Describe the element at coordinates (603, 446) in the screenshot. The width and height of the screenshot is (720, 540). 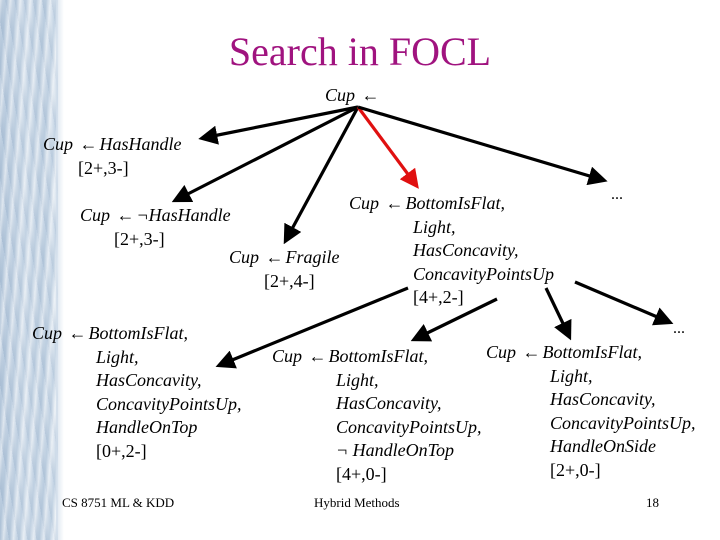
I see `node-body-line: HandleOnSide` at that location.